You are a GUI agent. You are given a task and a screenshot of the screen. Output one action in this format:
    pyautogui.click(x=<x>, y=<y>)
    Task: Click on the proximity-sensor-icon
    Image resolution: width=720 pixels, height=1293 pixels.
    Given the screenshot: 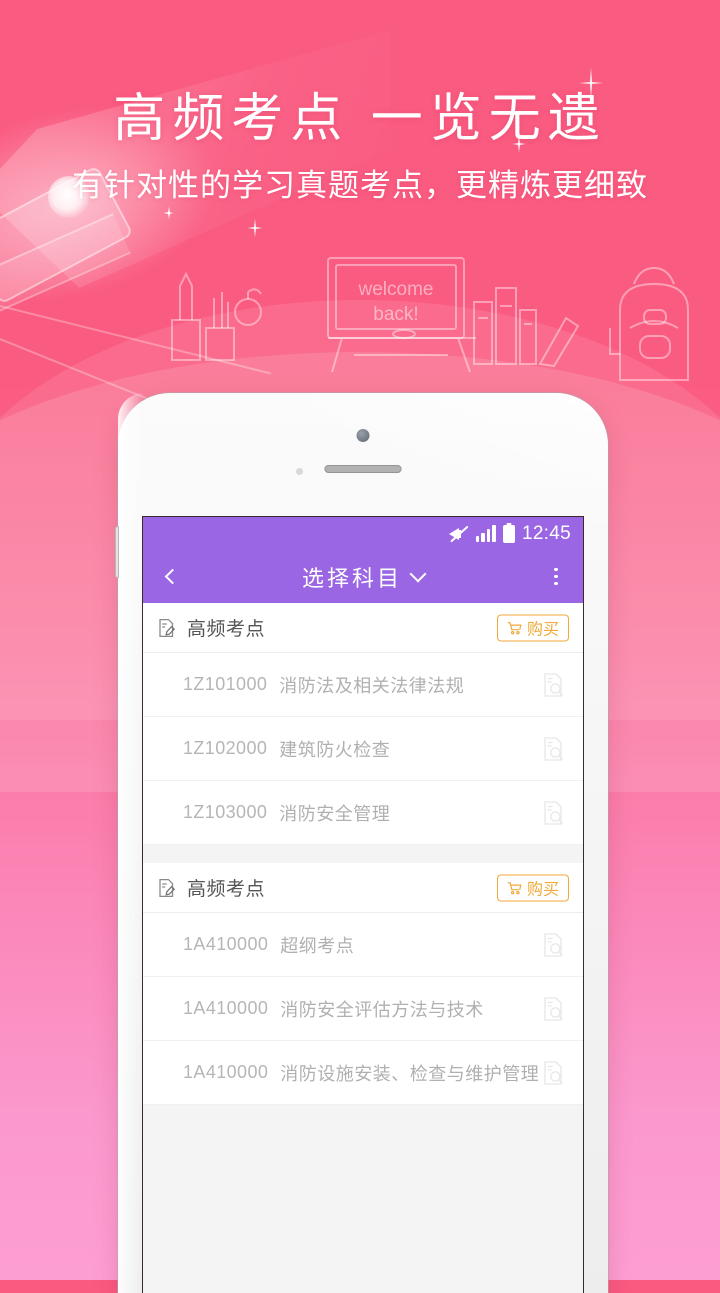 What is the action you would take?
    pyautogui.click(x=299, y=471)
    